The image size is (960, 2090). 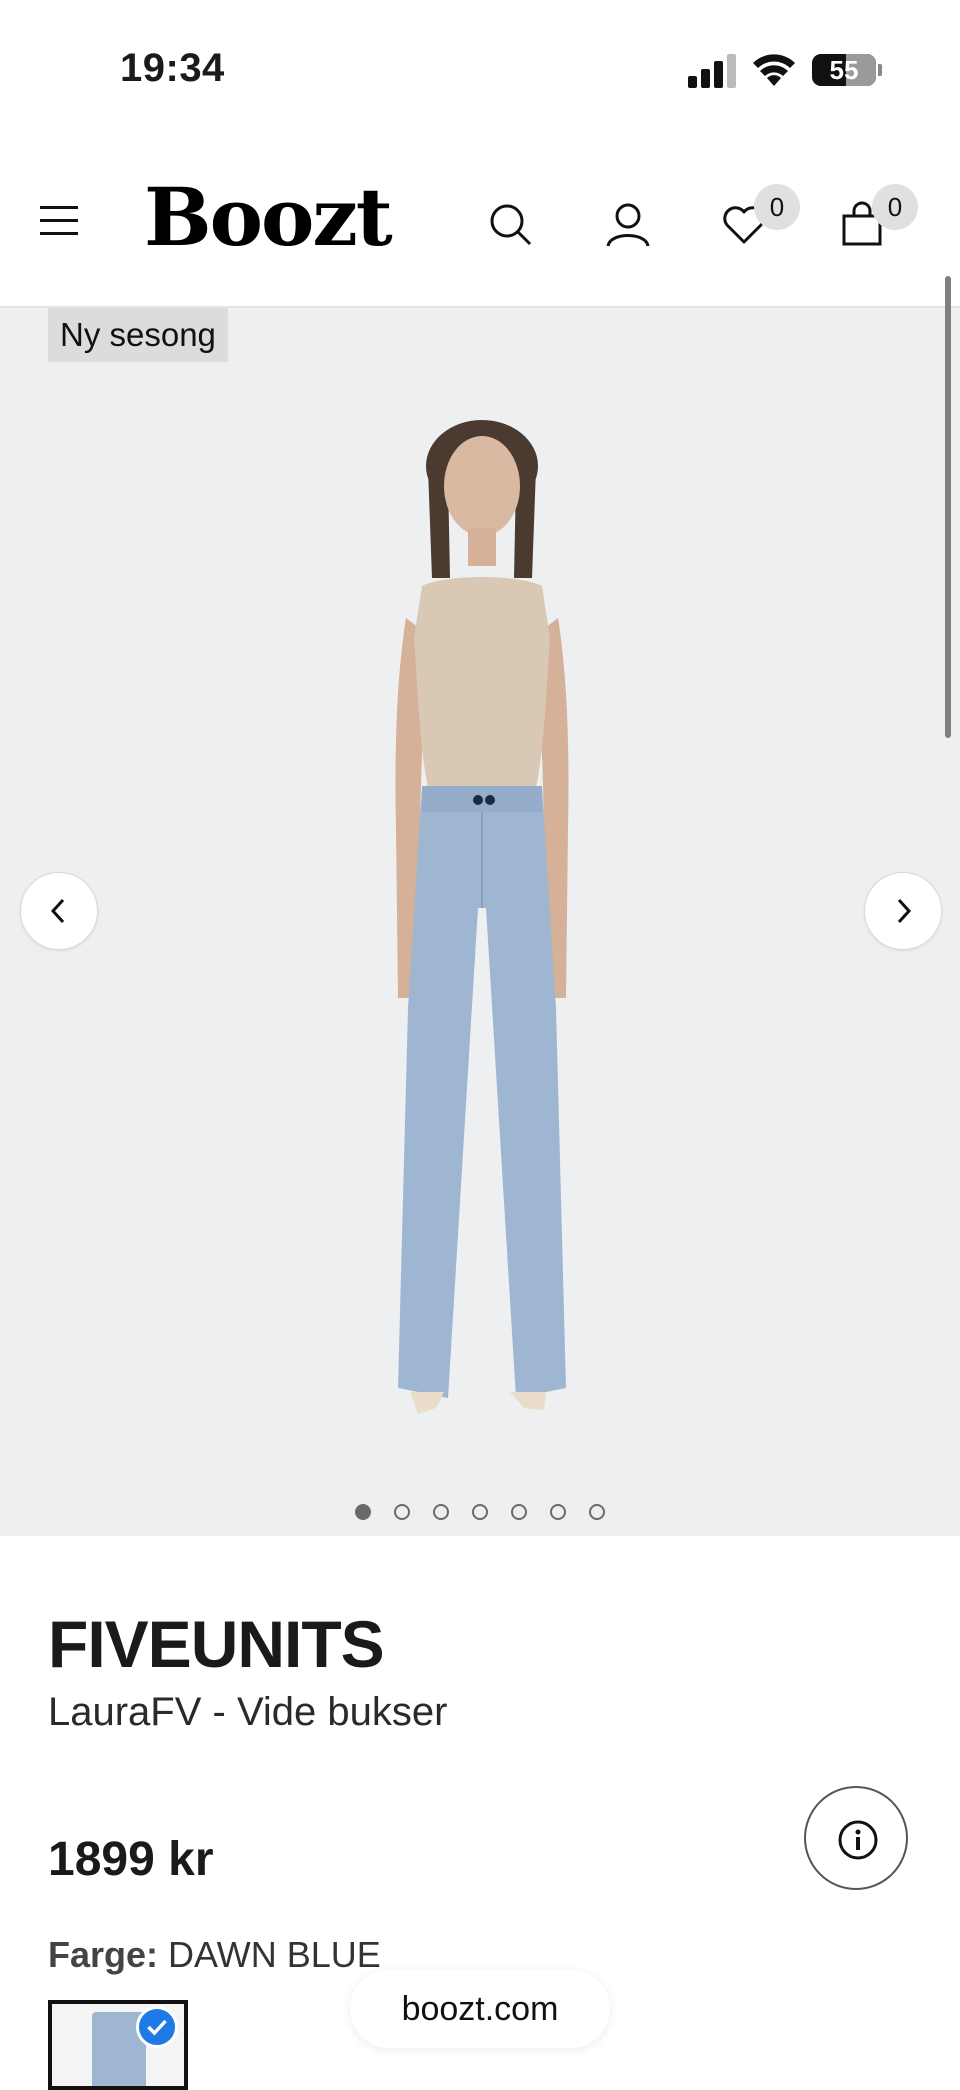 I want to click on info-button, so click(x=856, y=1838).